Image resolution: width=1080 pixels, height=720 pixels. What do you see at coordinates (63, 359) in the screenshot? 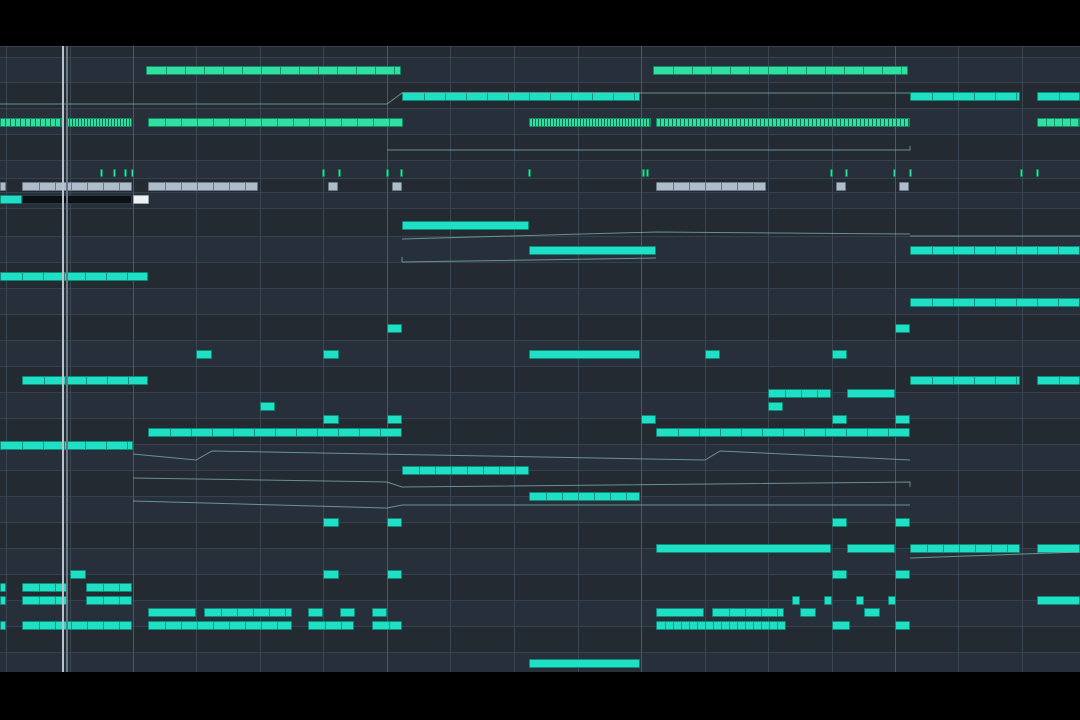
I see `playhead-cursor` at bounding box center [63, 359].